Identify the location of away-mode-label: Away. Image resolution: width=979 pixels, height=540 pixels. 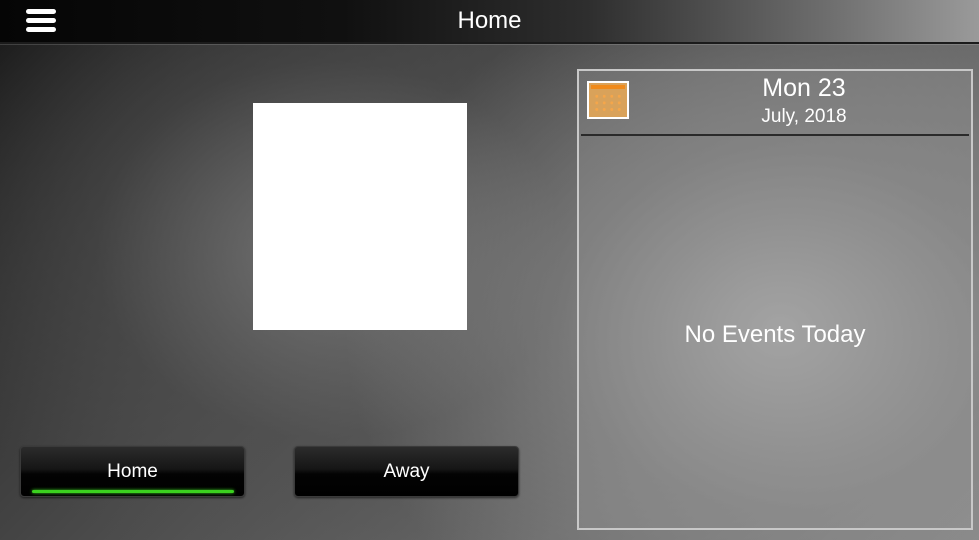
(406, 471).